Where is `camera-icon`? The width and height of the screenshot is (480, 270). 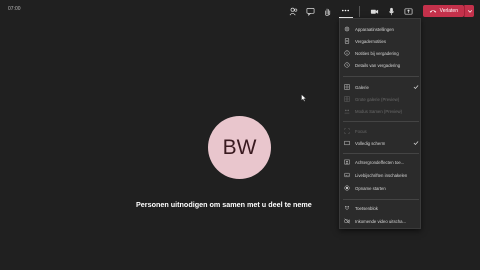 camera-icon is located at coordinates (375, 11).